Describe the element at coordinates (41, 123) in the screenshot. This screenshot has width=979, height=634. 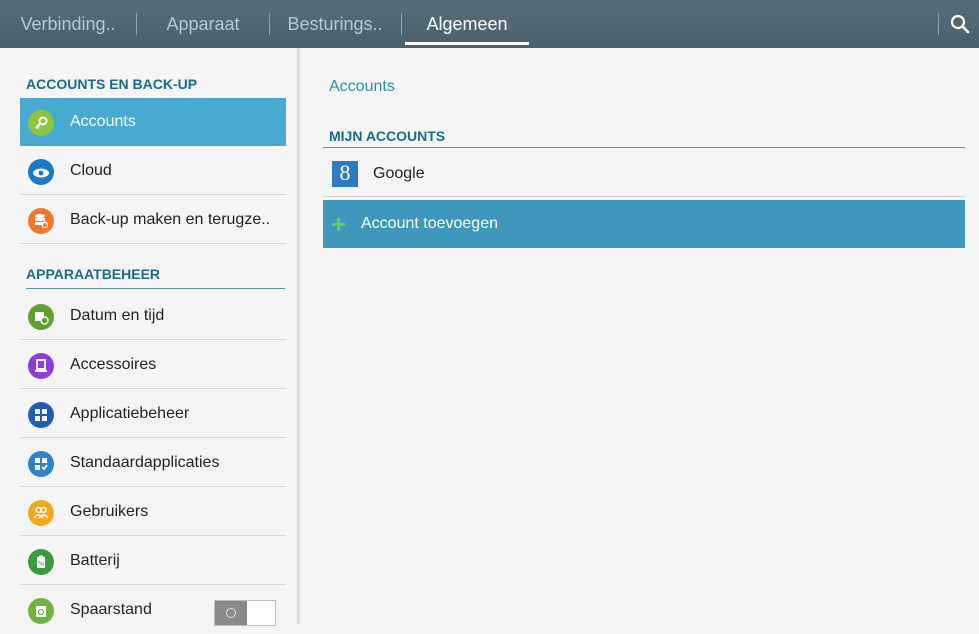
I see `key-icon` at that location.